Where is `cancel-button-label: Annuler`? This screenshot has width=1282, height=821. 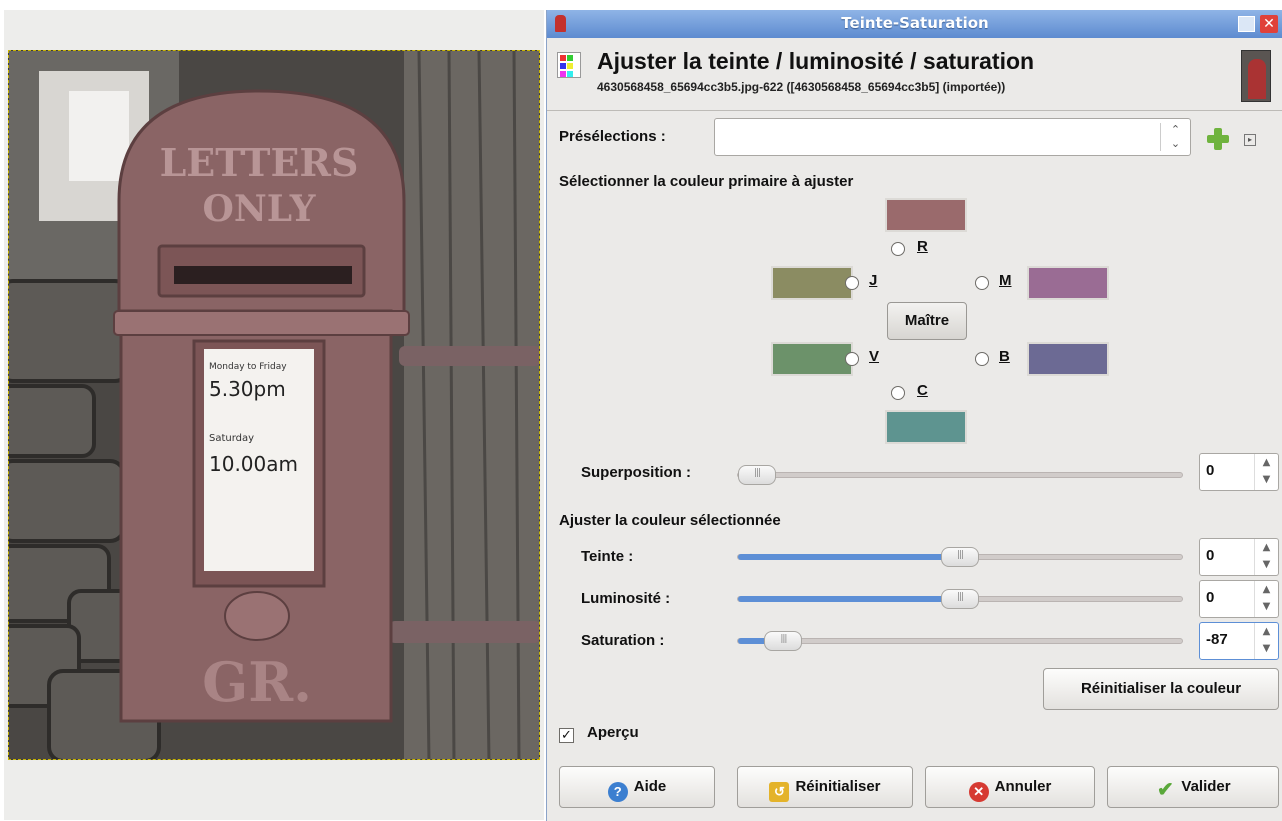
cancel-button-label: Annuler is located at coordinates (1023, 786).